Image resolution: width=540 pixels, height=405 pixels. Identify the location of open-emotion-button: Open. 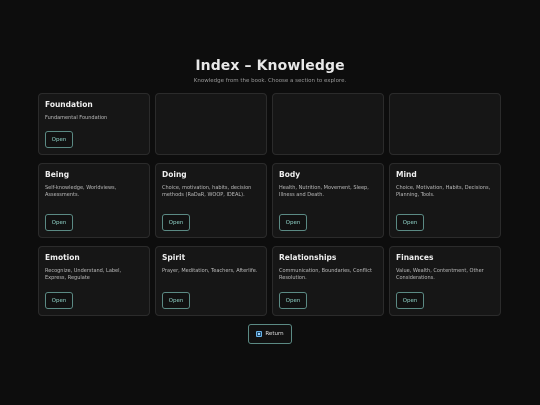
(59, 300).